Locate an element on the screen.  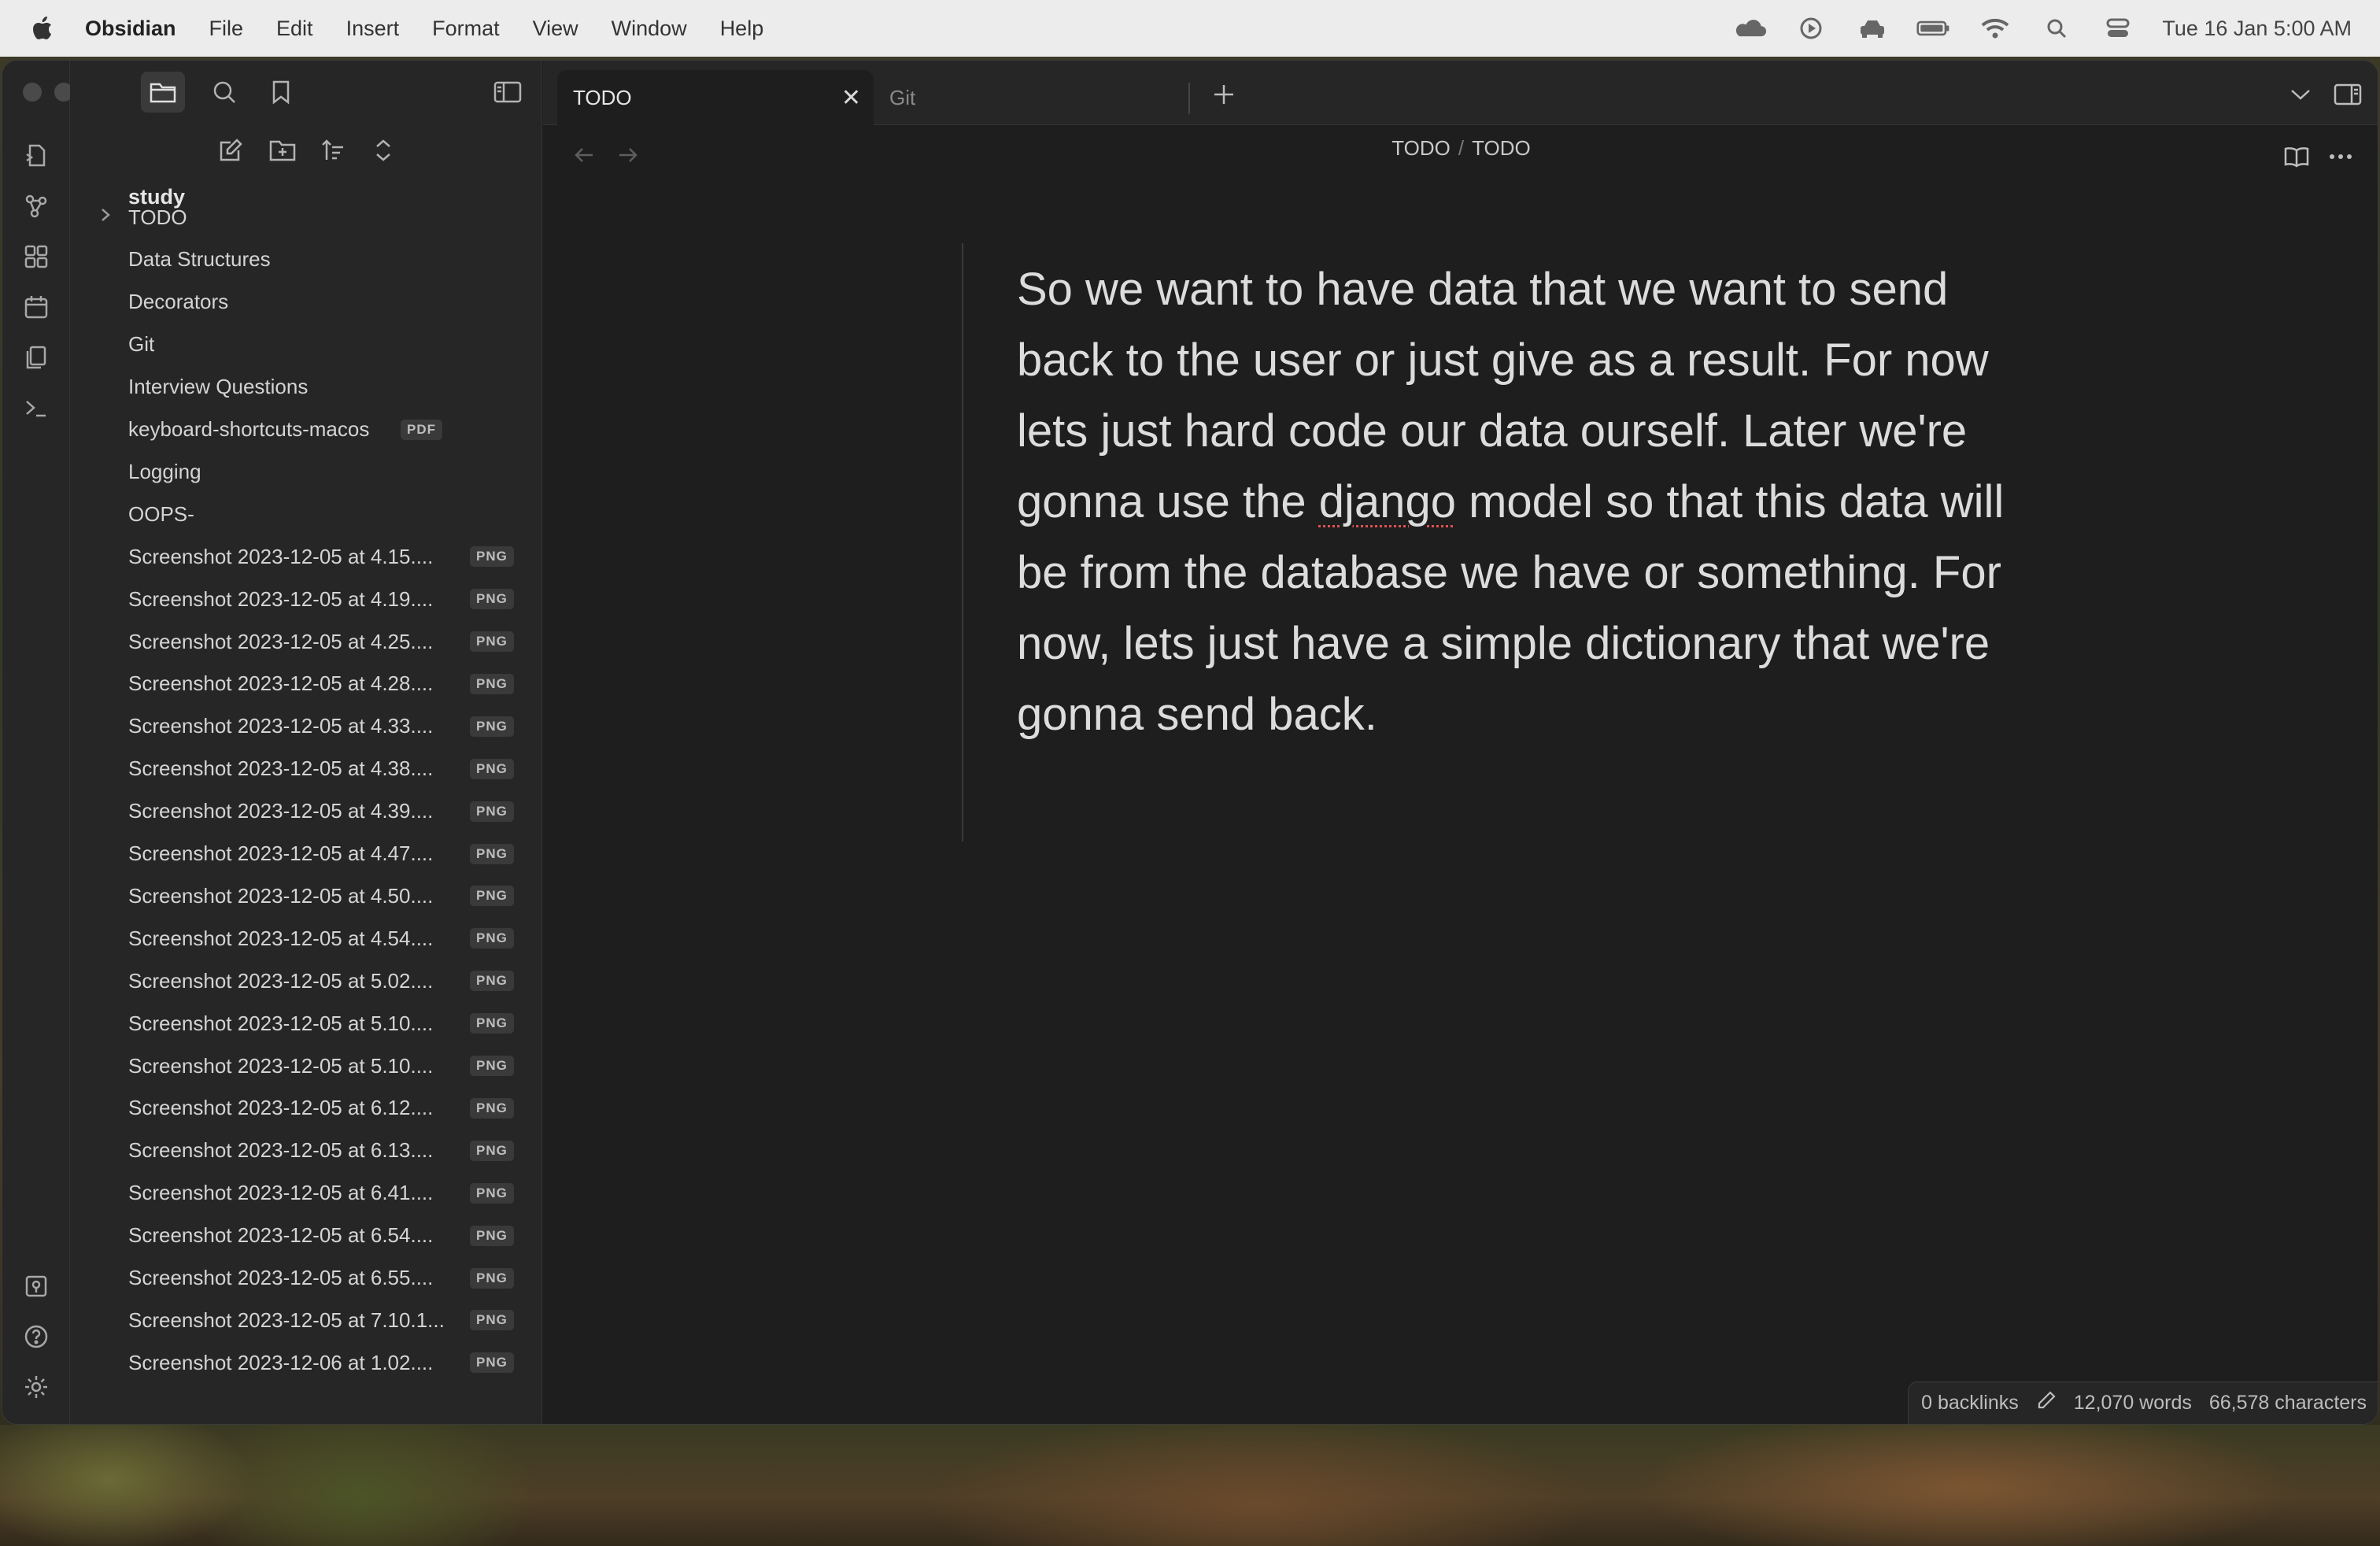
calendar-icon is located at coordinates (36, 307).